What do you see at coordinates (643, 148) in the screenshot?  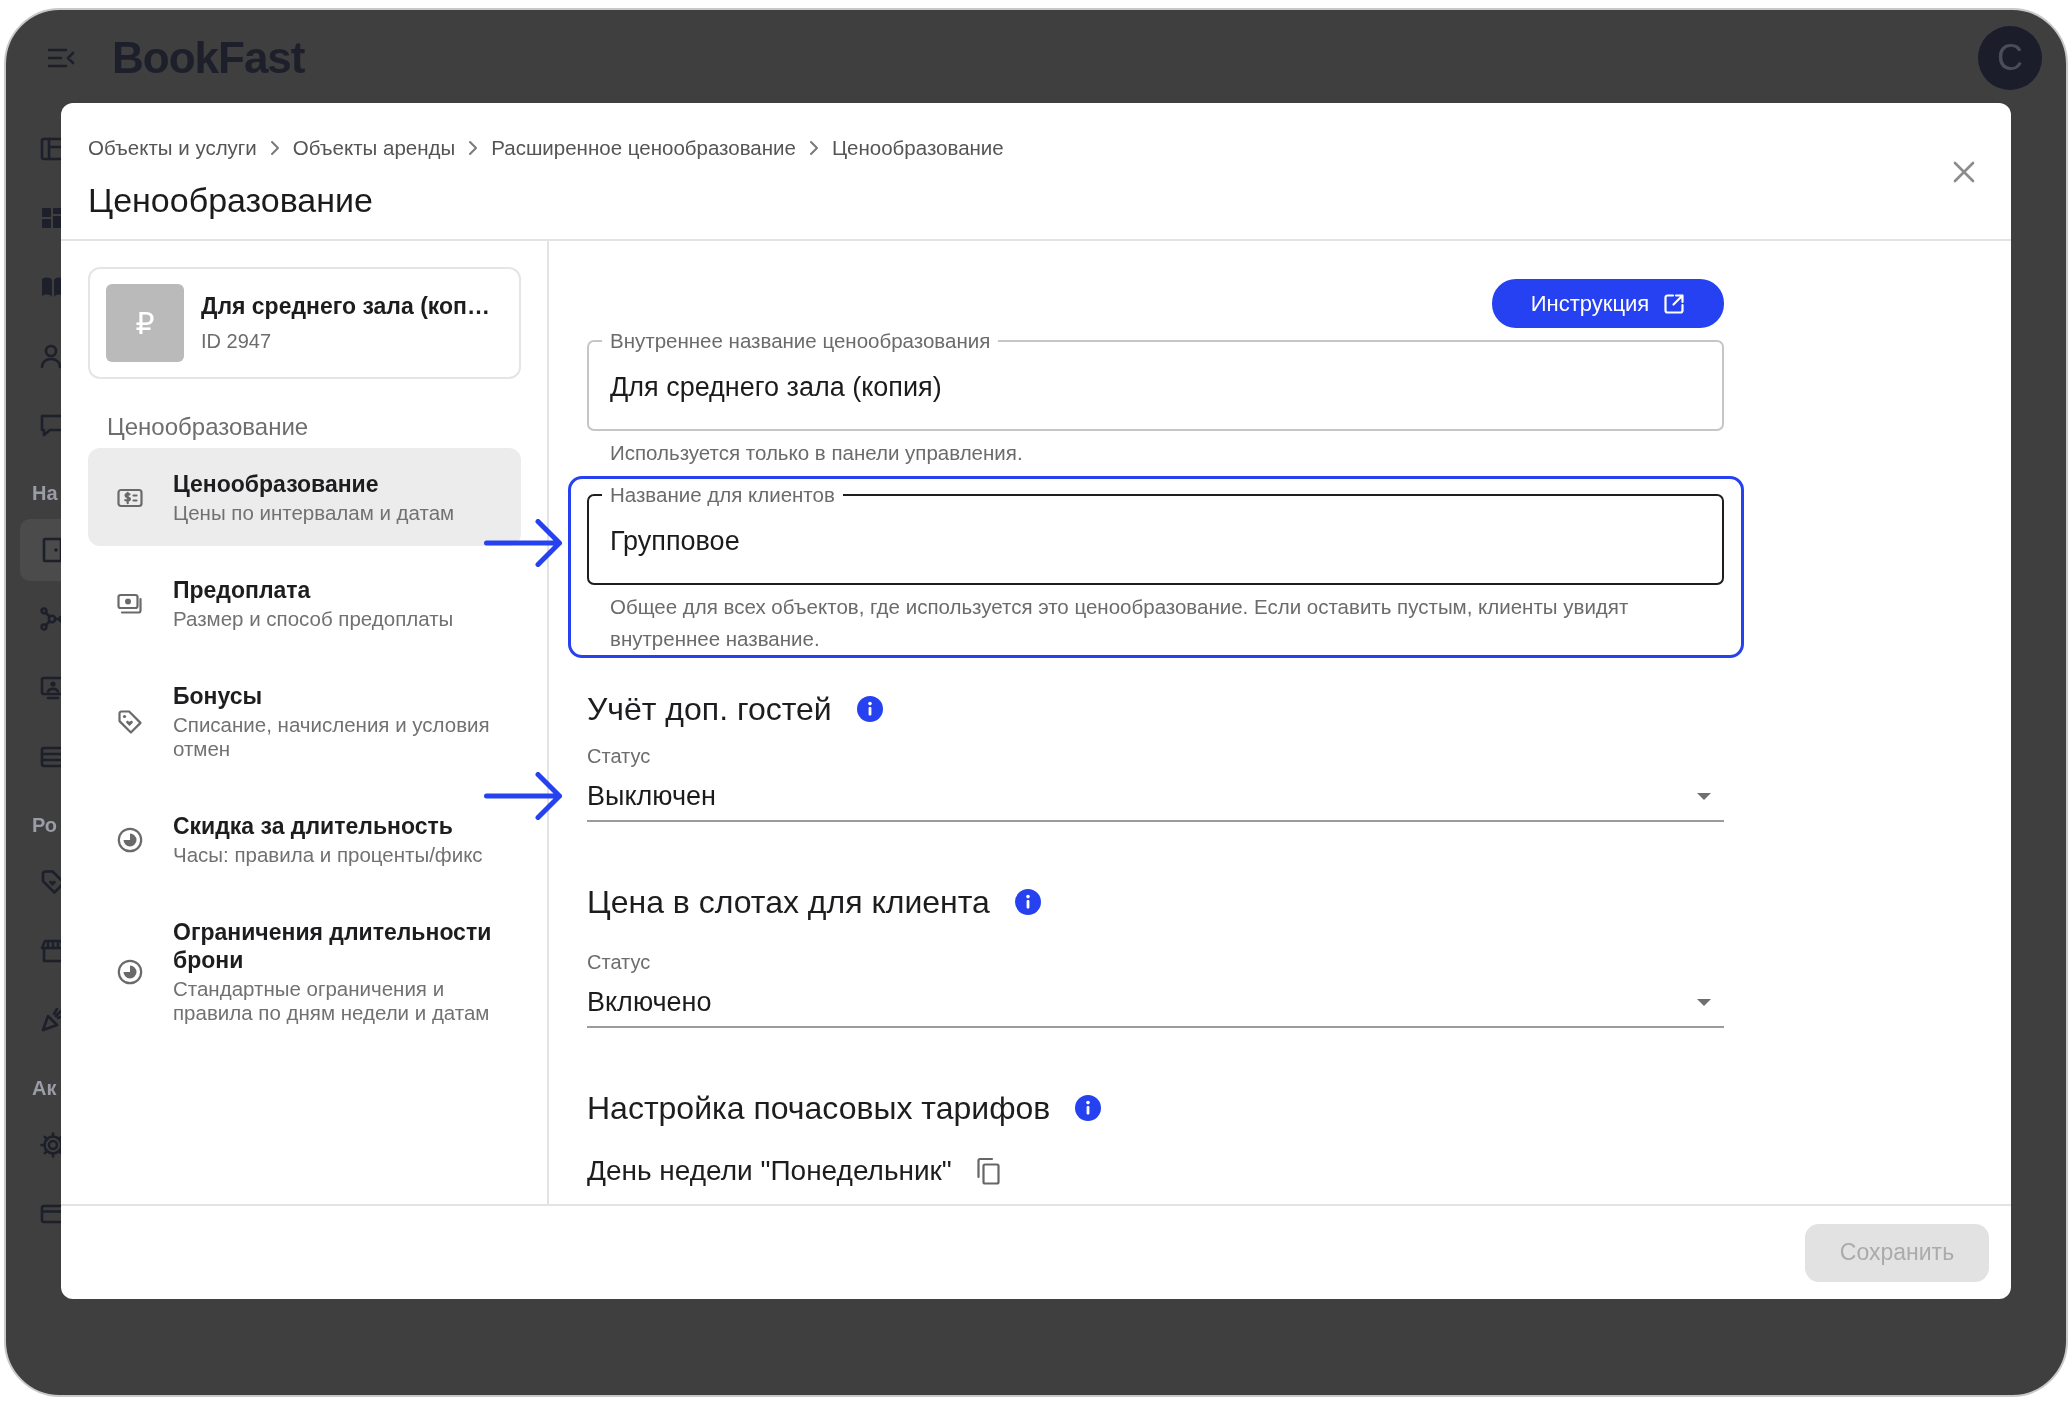 I see `breadcrumb-link: Расширенное ценообразование` at bounding box center [643, 148].